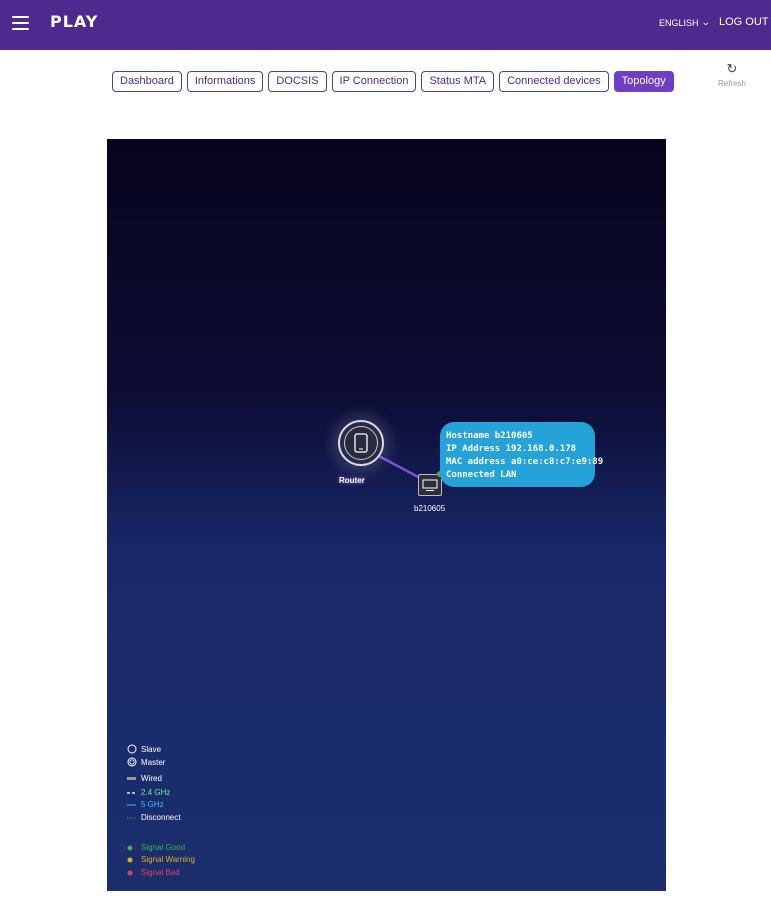 The height and width of the screenshot is (898, 771). I want to click on slave-circle-icon, so click(132, 749).